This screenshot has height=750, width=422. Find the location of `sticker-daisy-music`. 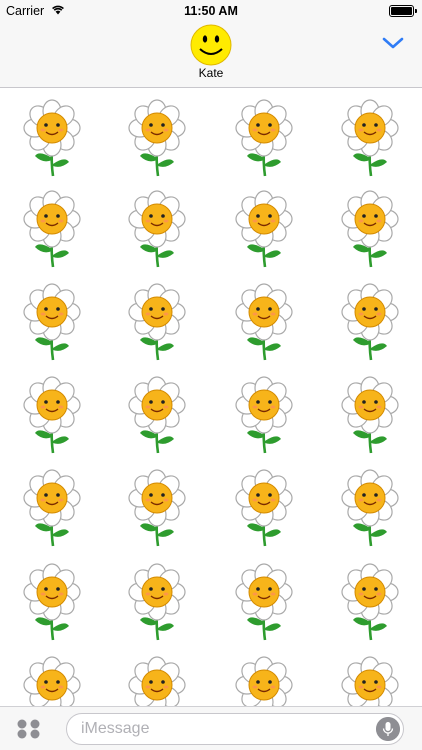

sticker-daisy-music is located at coordinates (52, 602).